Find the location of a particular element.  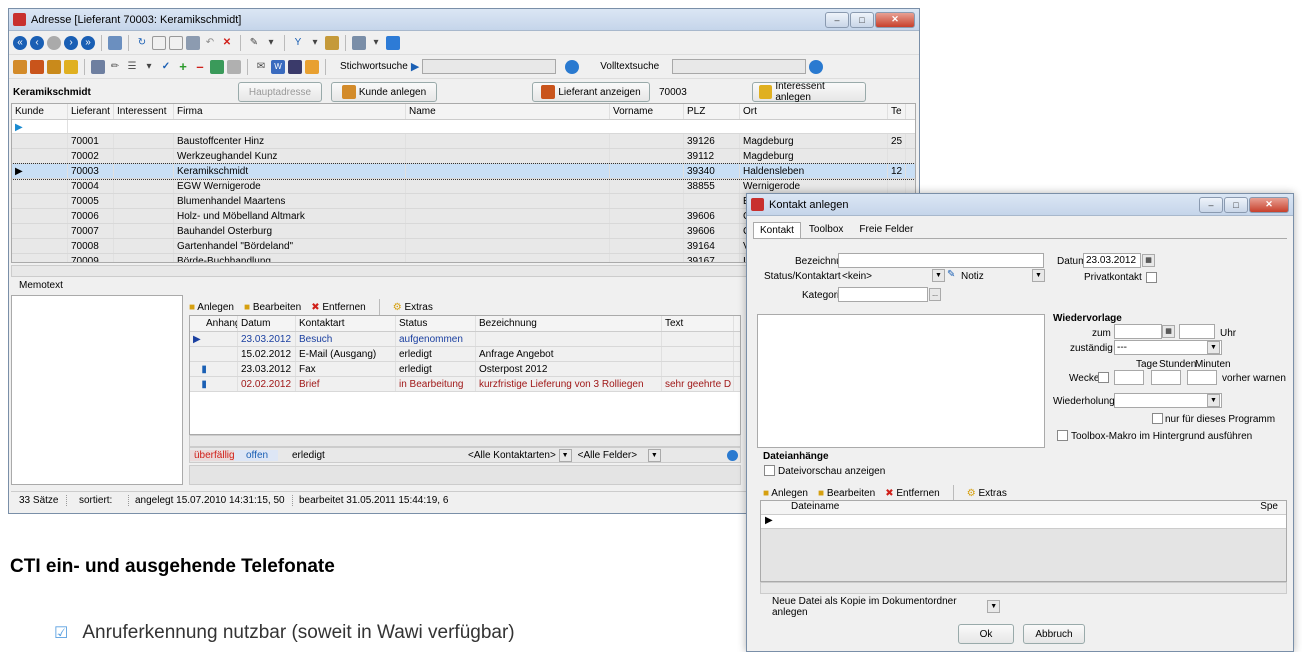

ok-button: Ok is located at coordinates (986, 634).